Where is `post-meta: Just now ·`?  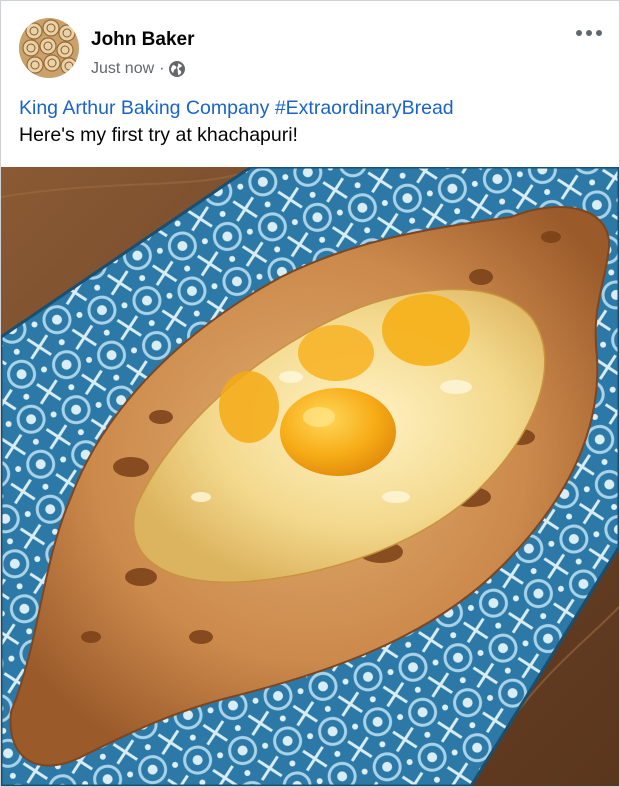 post-meta: Just now · is located at coordinates (138, 69).